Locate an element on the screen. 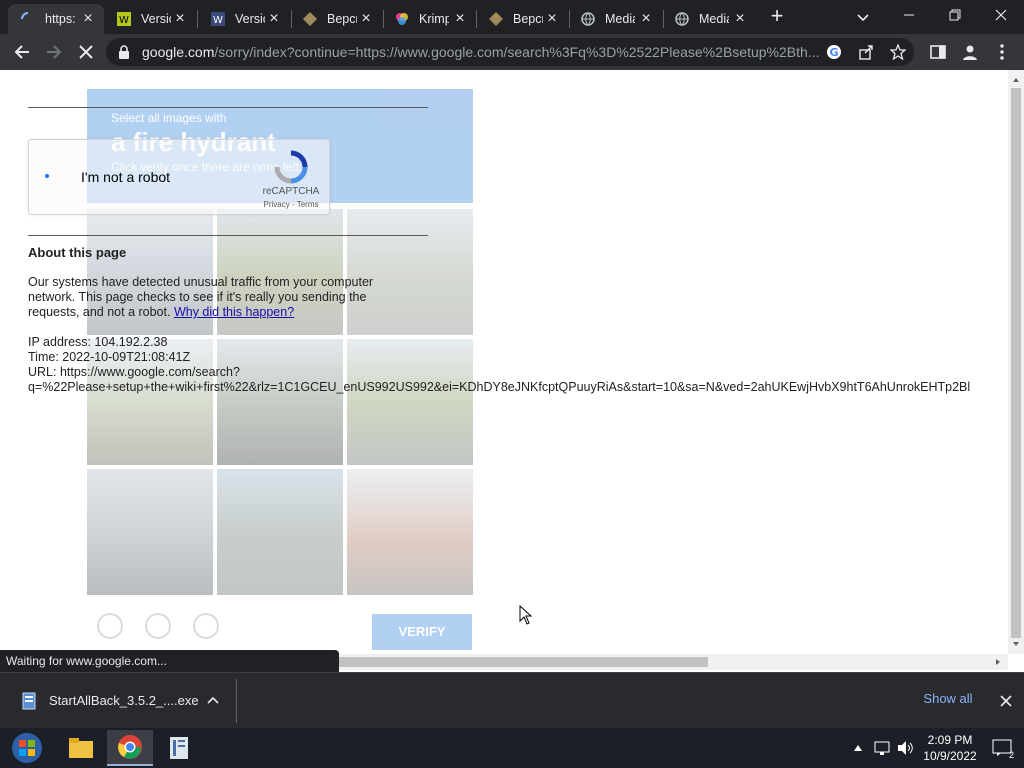 This screenshot has width=1024, height=768. exe-file-icon is located at coordinates (29, 701).